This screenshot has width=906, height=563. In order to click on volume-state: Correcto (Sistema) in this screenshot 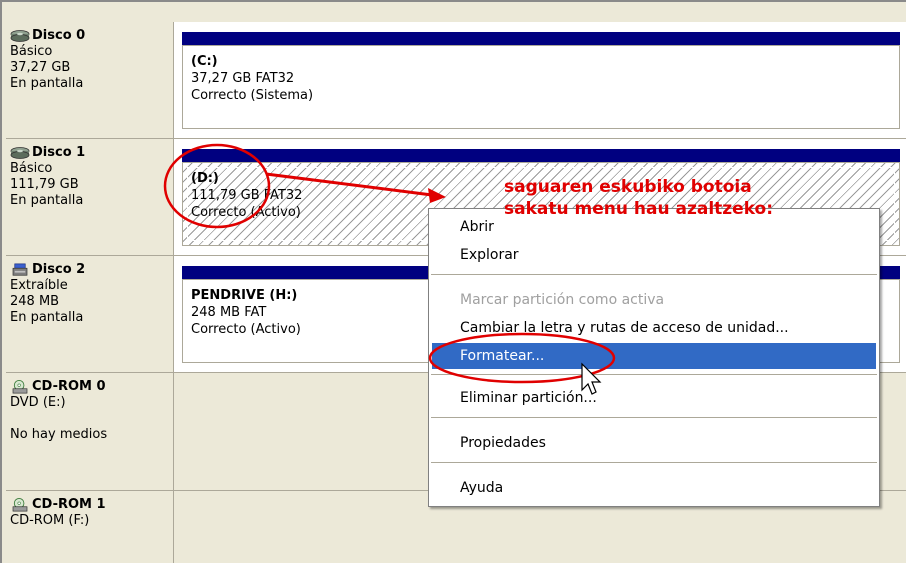, I will do `click(252, 95)`.